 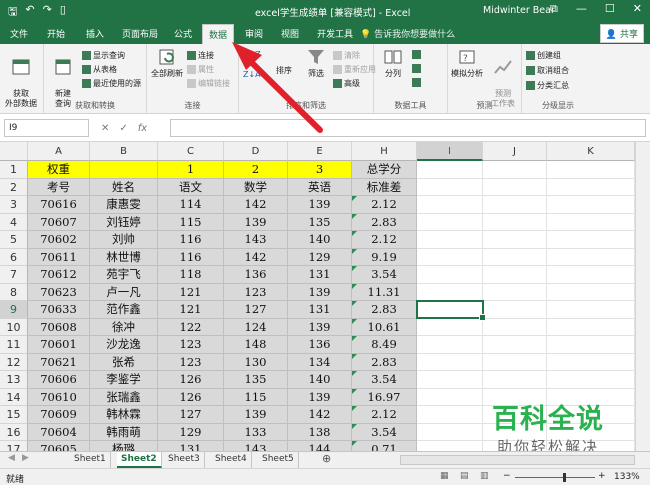 I want to click on cell-h9: 2.83, so click(x=384, y=310).